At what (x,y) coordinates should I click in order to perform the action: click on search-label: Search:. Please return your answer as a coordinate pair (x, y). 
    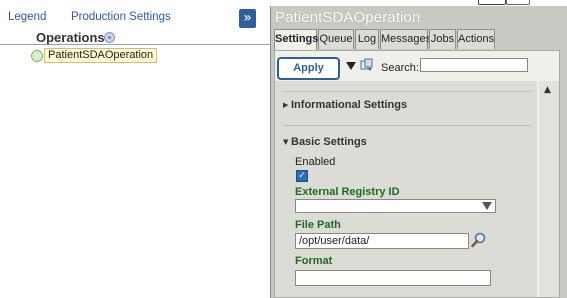
    Looking at the image, I should click on (400, 68).